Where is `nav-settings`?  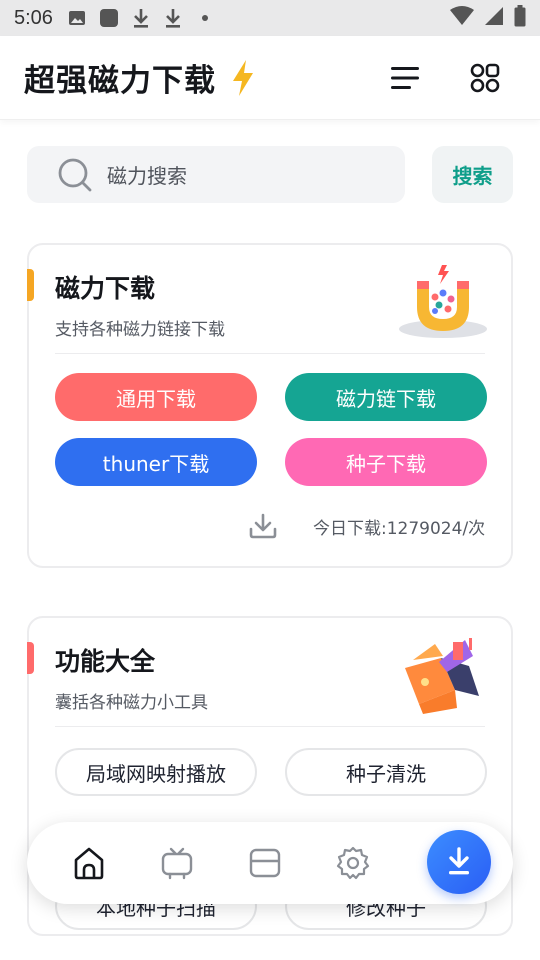
nav-settings is located at coordinates (353, 863).